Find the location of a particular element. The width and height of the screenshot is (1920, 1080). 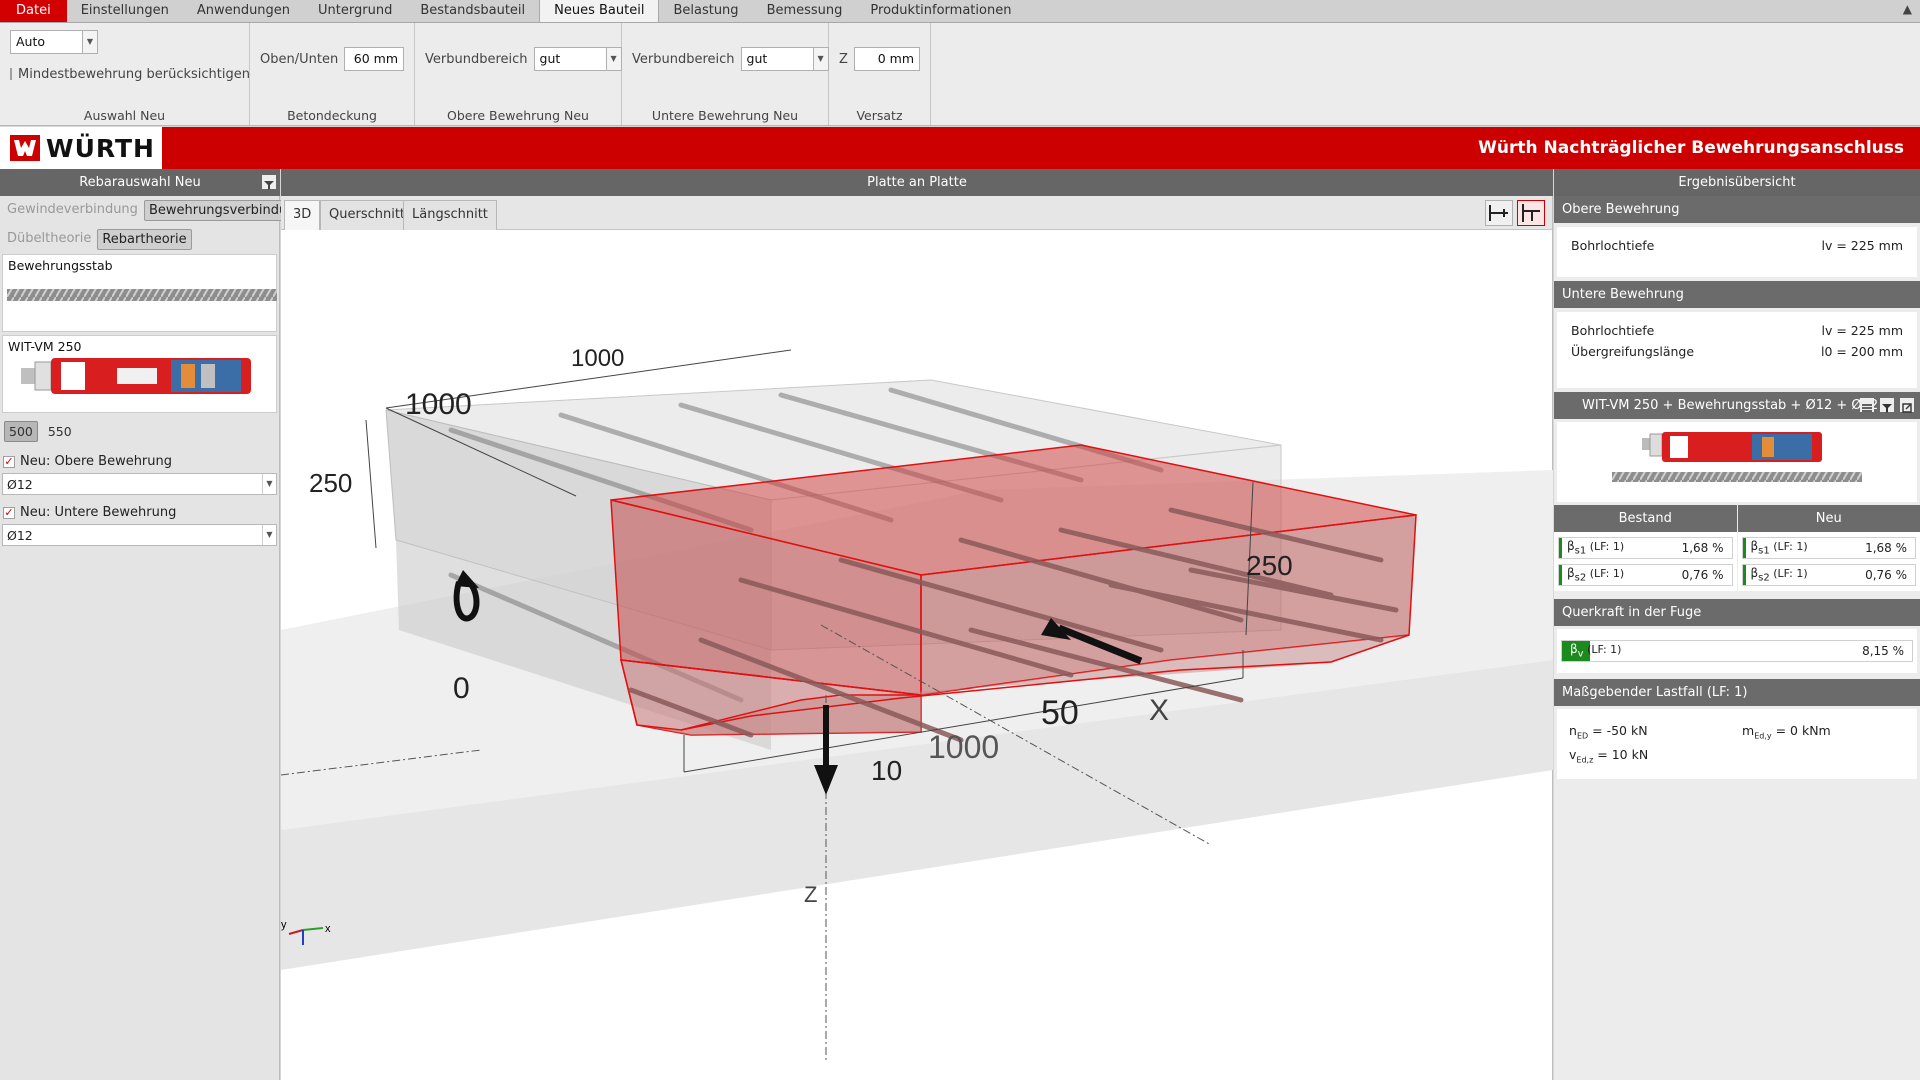

cartridge-image is located at coordinates (136, 376).